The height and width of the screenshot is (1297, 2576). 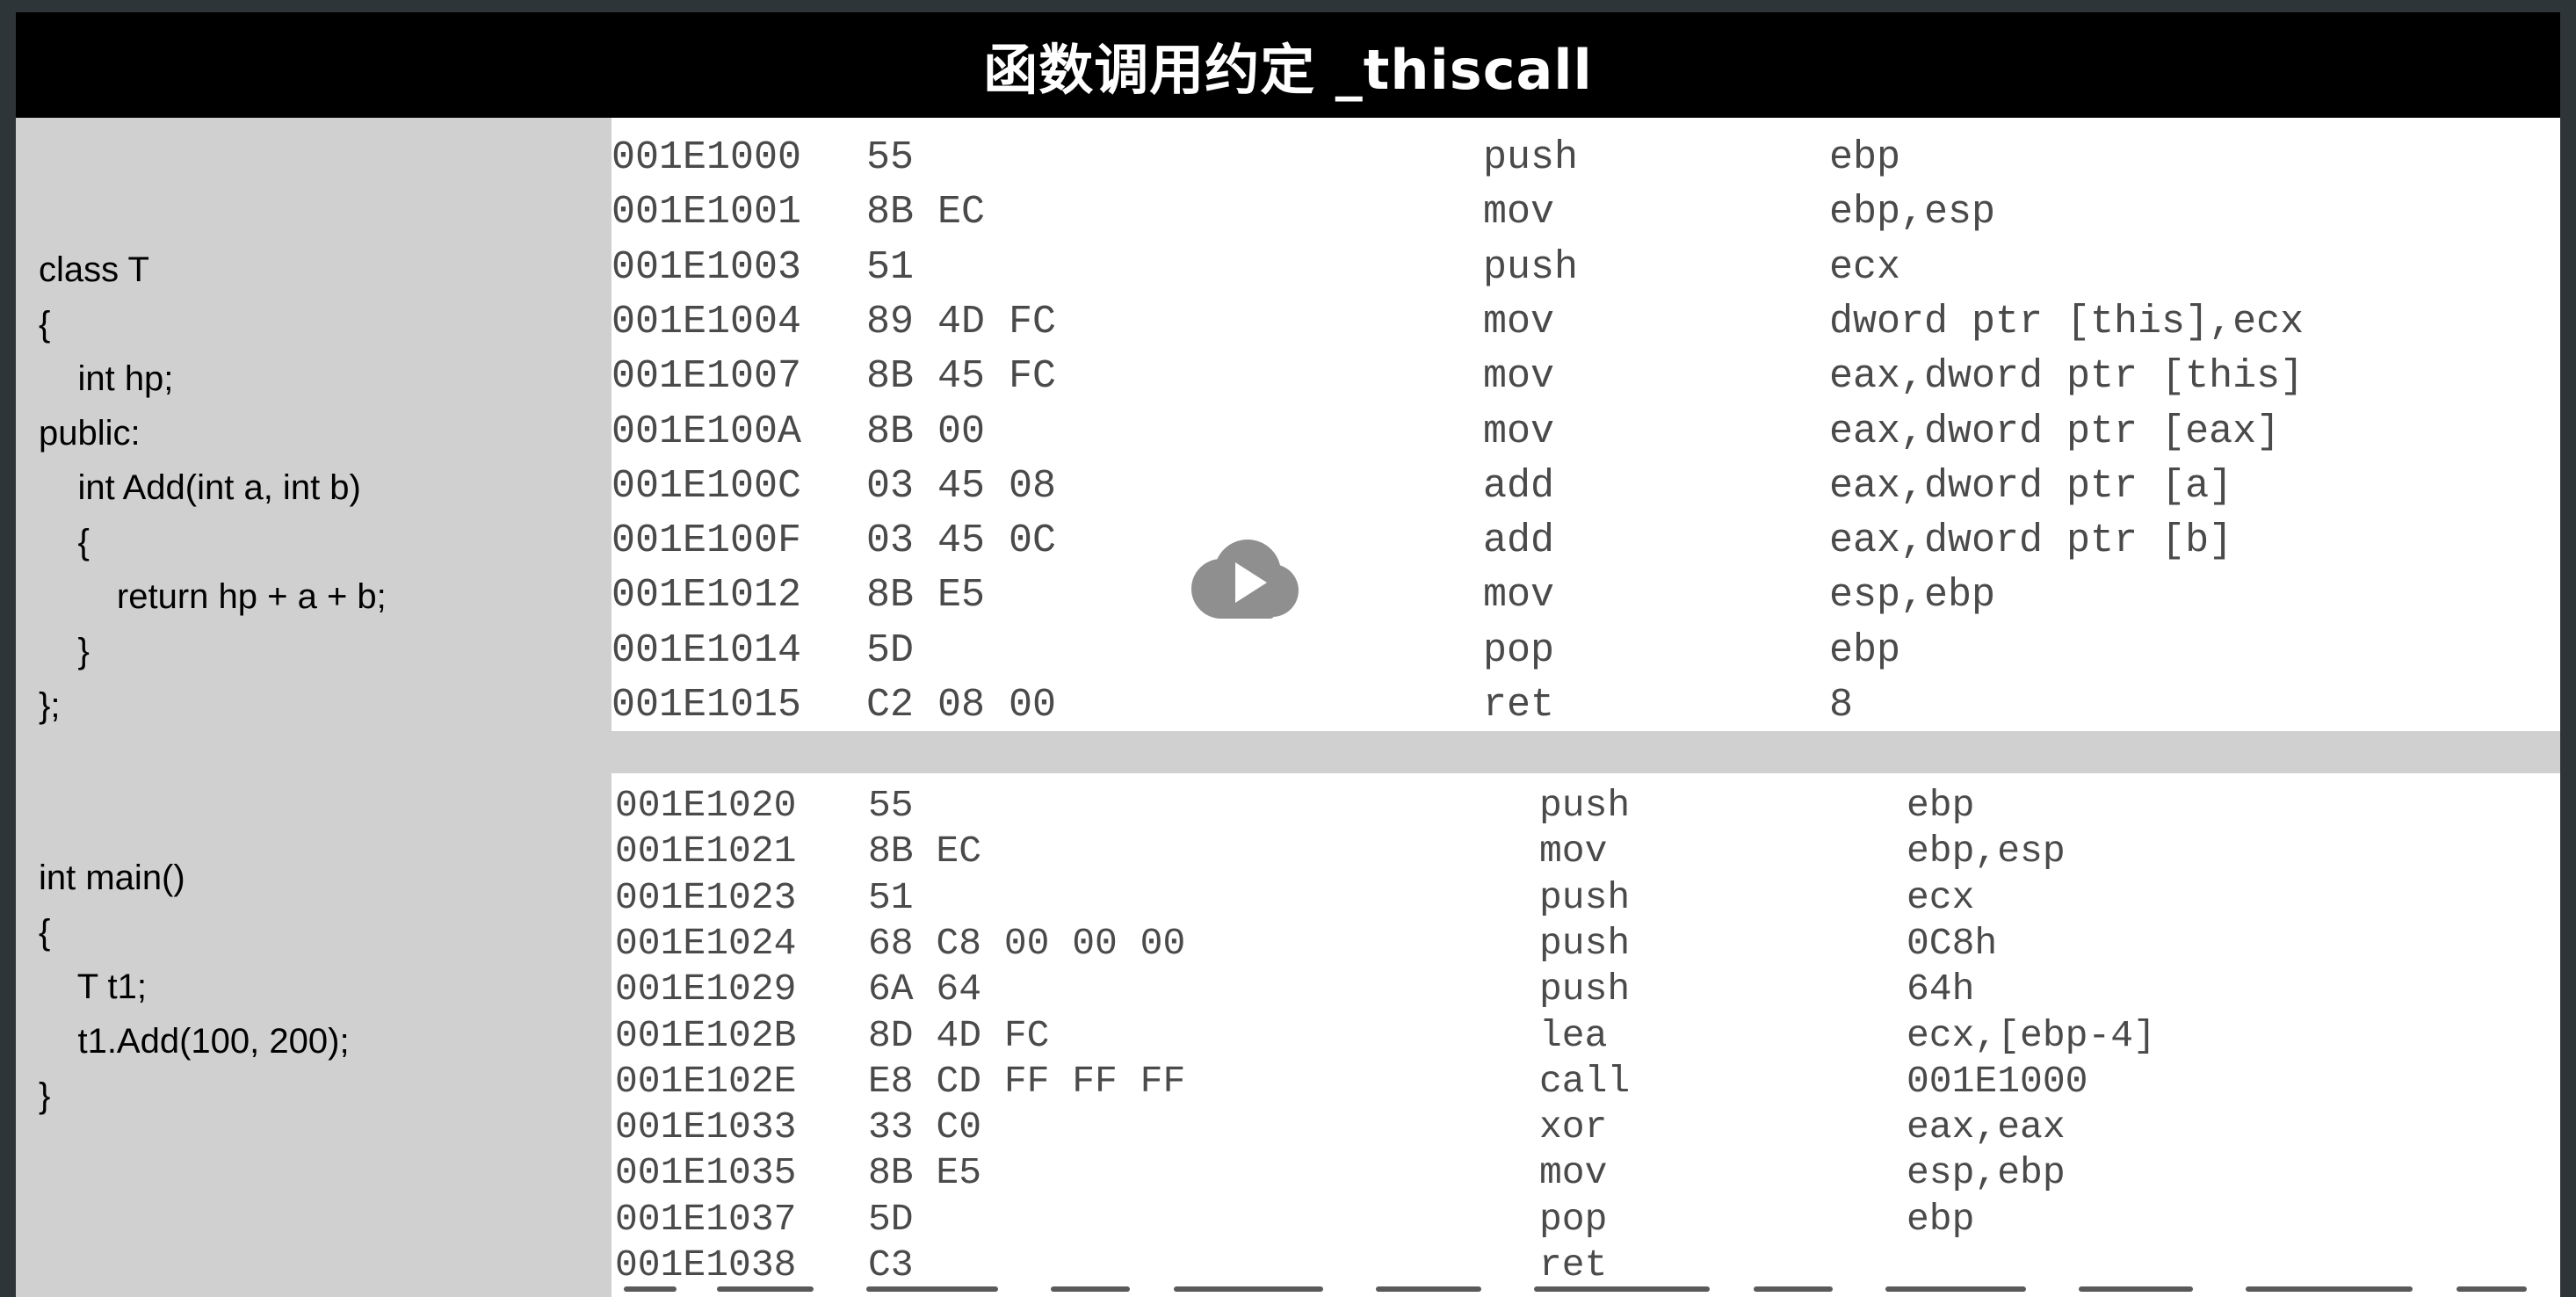 I want to click on instruction-operands: 64h, so click(x=1941, y=989).